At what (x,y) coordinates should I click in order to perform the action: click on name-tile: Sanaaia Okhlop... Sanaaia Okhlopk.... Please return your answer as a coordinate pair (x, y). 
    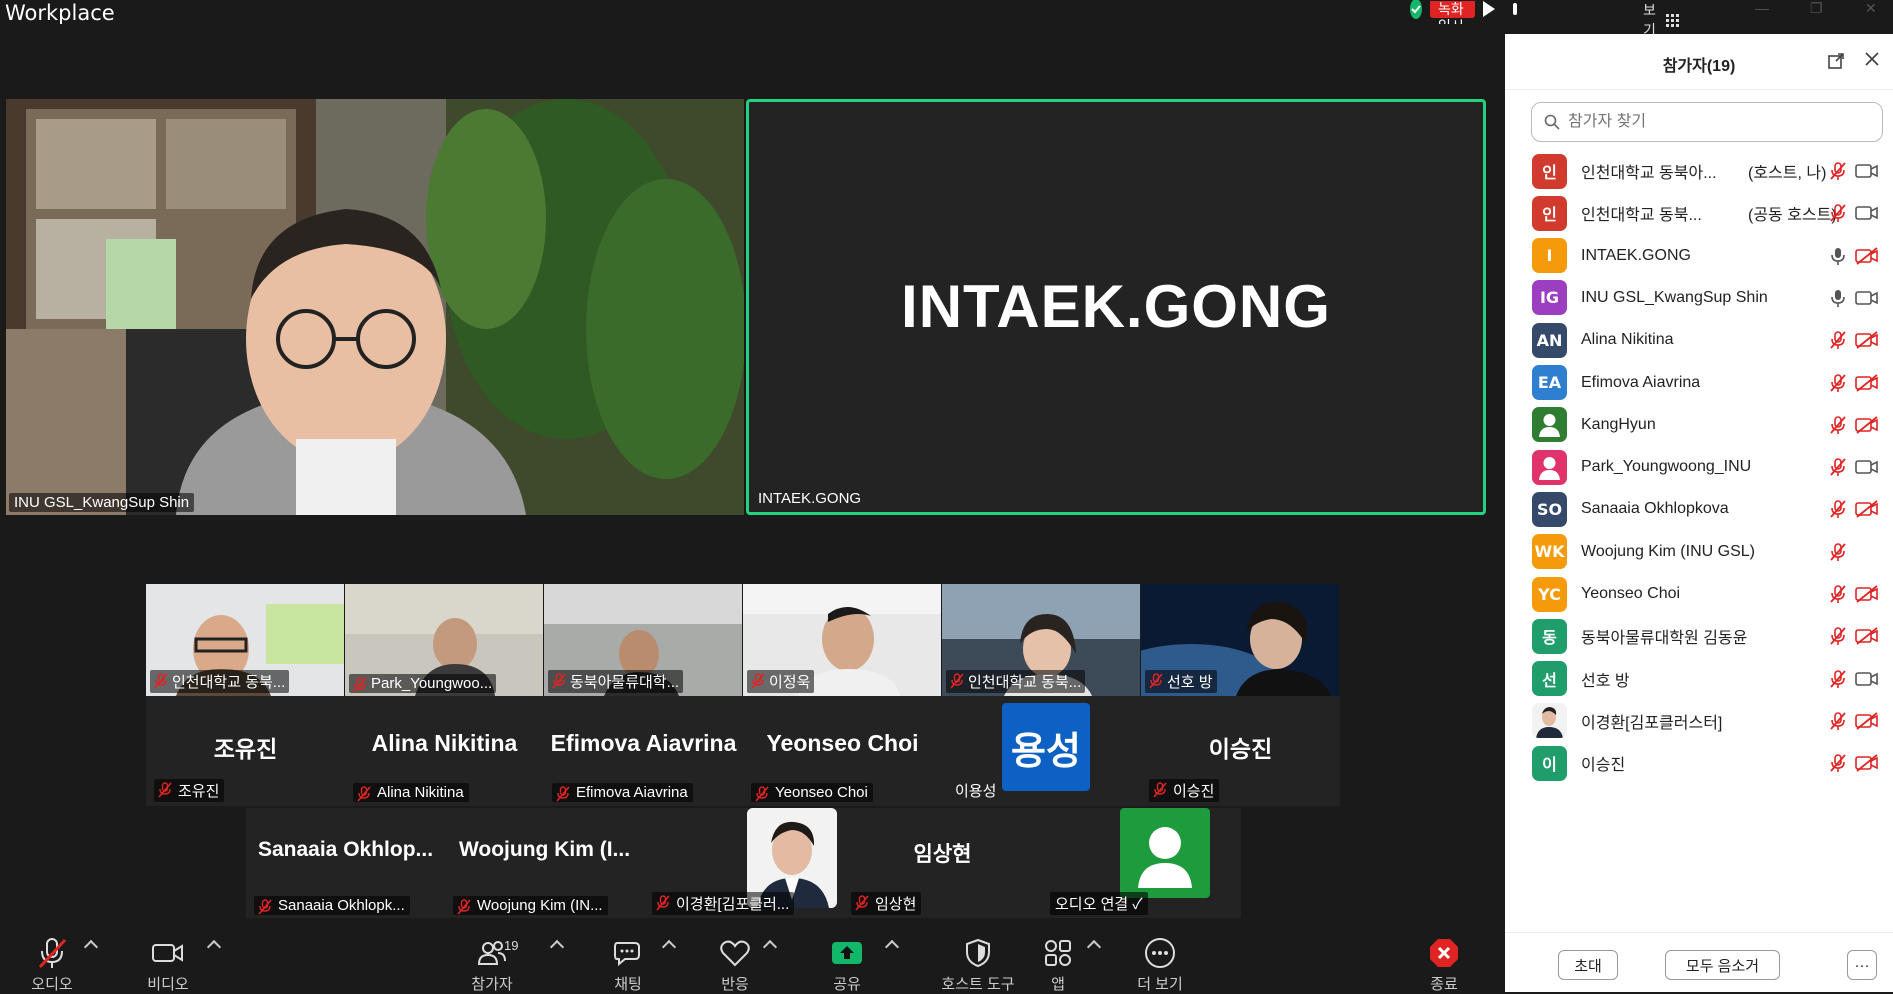
    Looking at the image, I should click on (345, 863).